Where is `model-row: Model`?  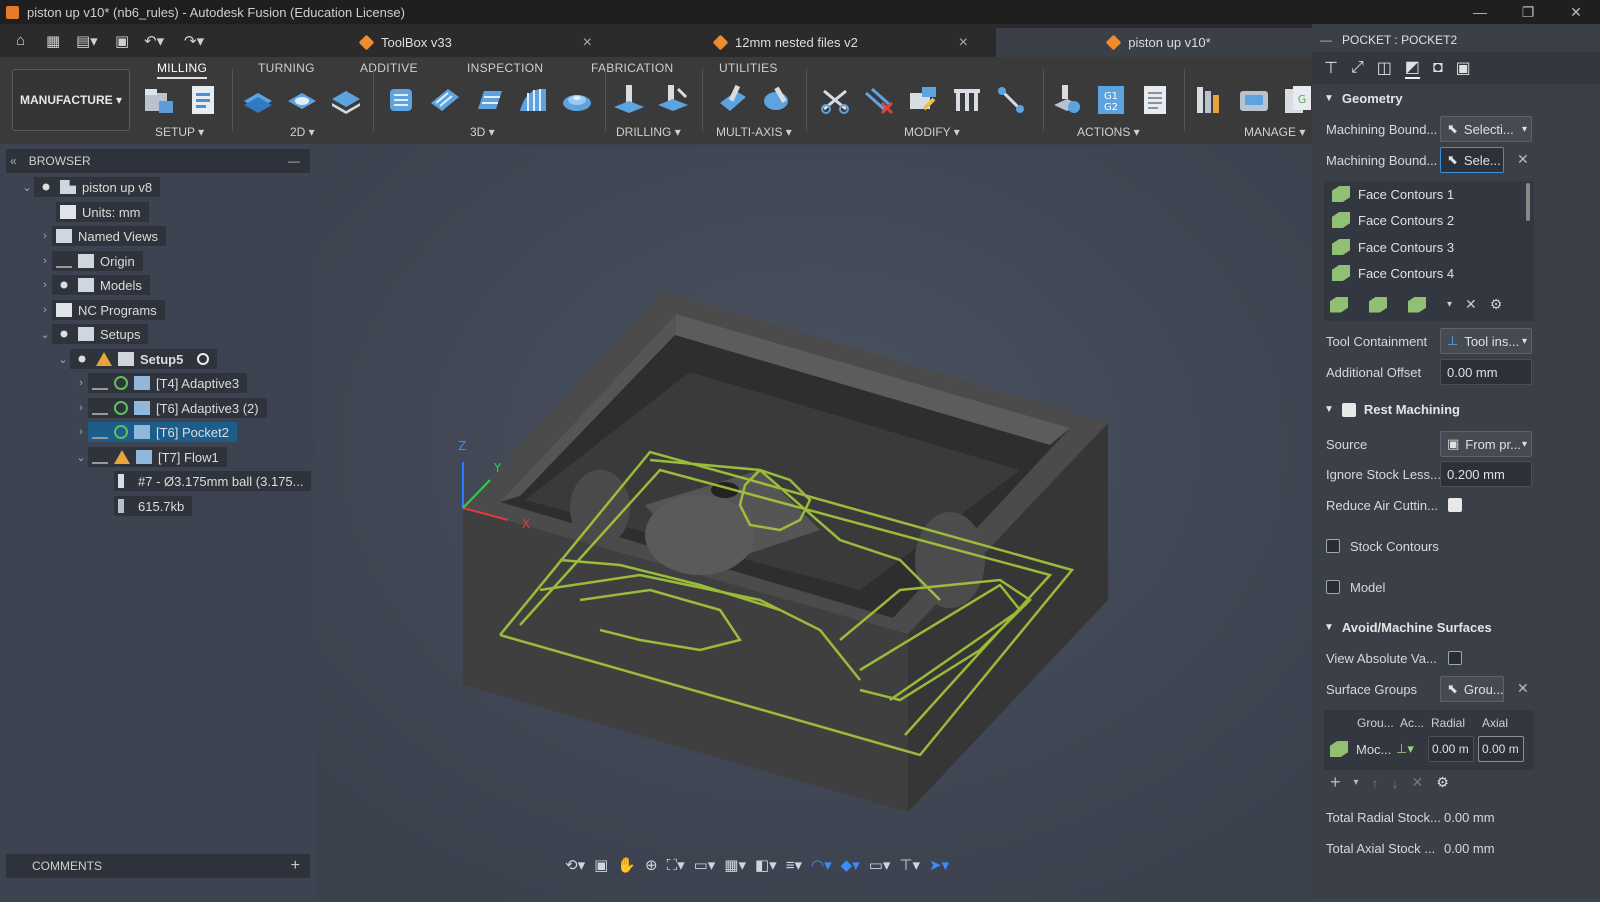 model-row: Model is located at coordinates (1355, 587).